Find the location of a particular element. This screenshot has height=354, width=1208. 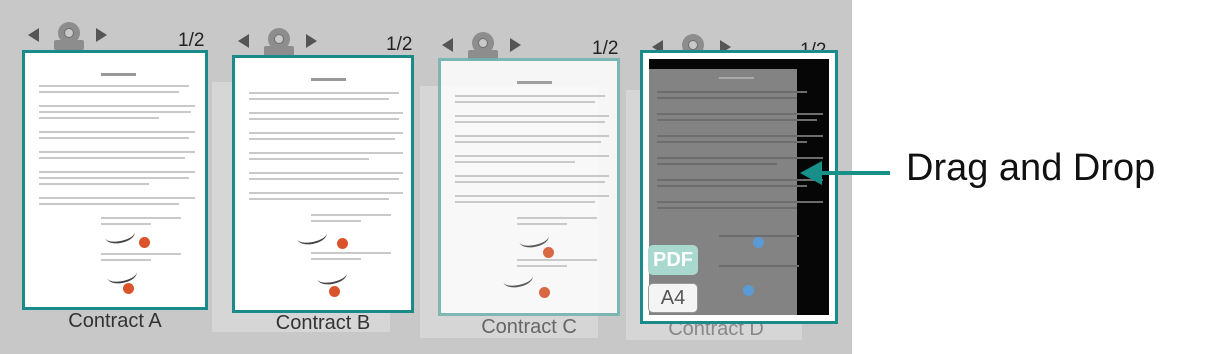

drag-and-drop-hint: Drag and Drop is located at coordinates (1031, 168).